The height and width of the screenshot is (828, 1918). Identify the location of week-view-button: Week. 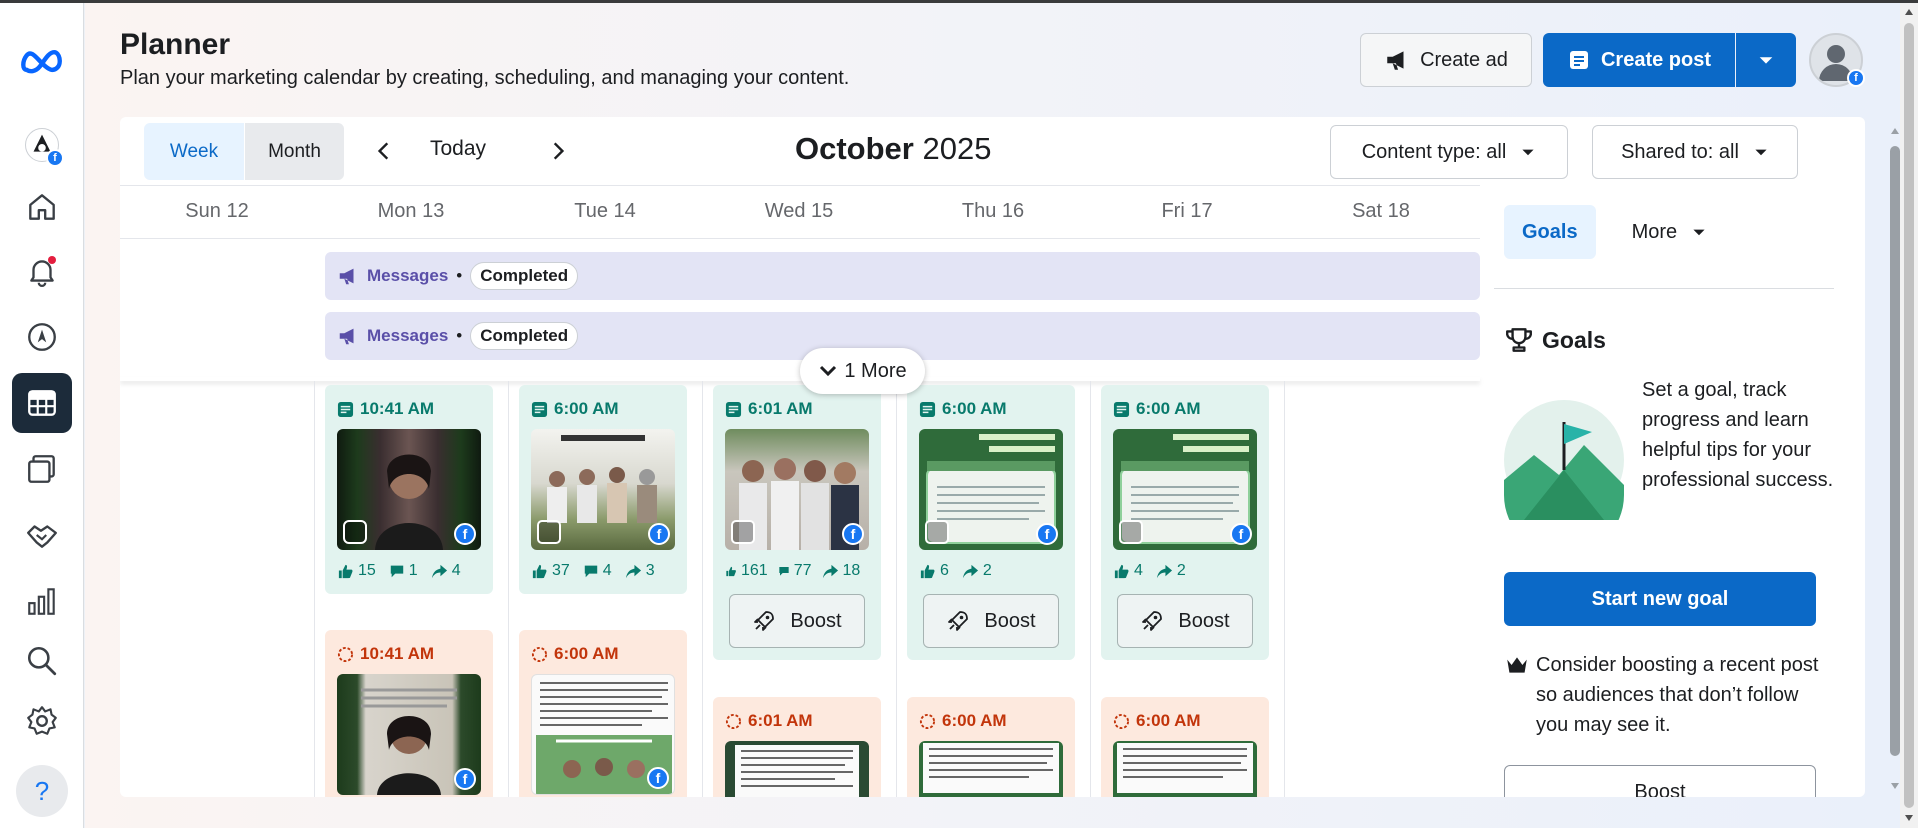
(194, 151).